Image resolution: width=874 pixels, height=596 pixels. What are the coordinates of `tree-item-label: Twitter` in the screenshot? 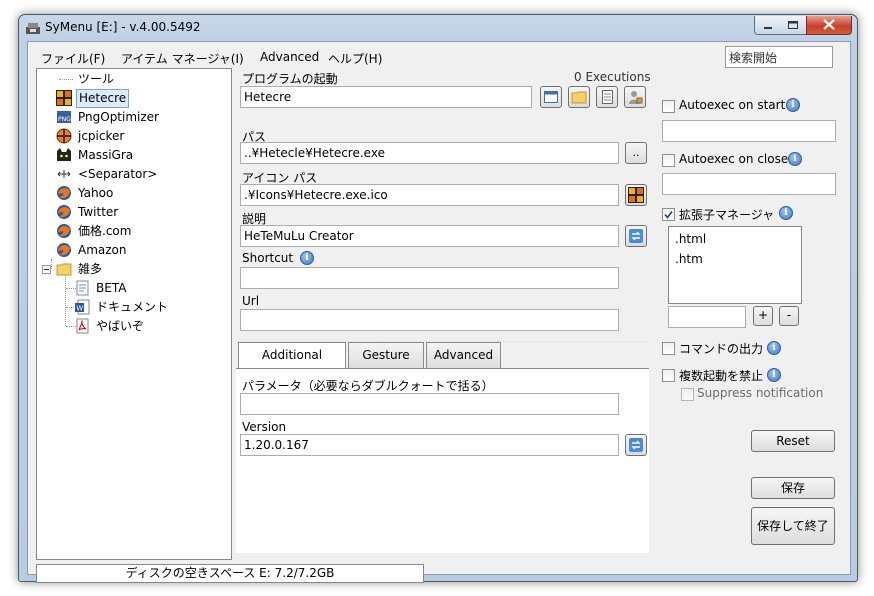 It's located at (98, 212).